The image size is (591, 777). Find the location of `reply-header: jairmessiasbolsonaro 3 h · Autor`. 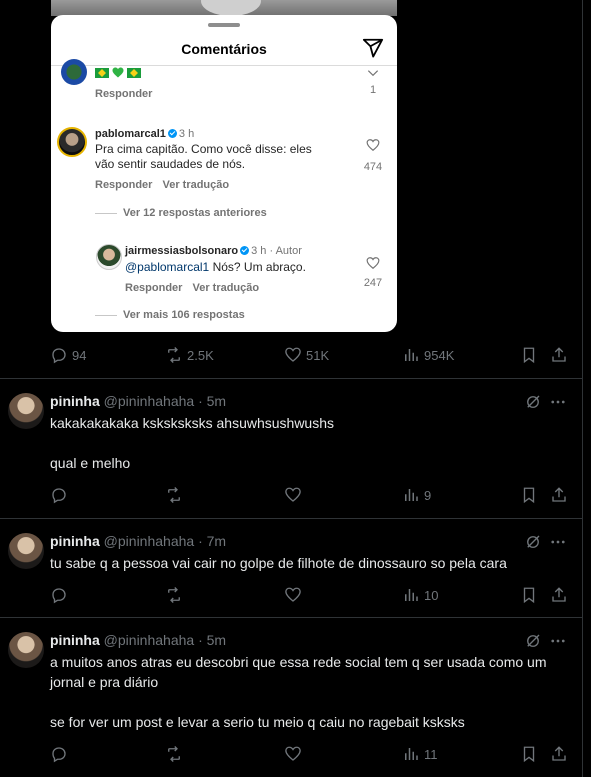

reply-header: jairmessiasbolsonaro 3 h · Autor is located at coordinates (213, 251).